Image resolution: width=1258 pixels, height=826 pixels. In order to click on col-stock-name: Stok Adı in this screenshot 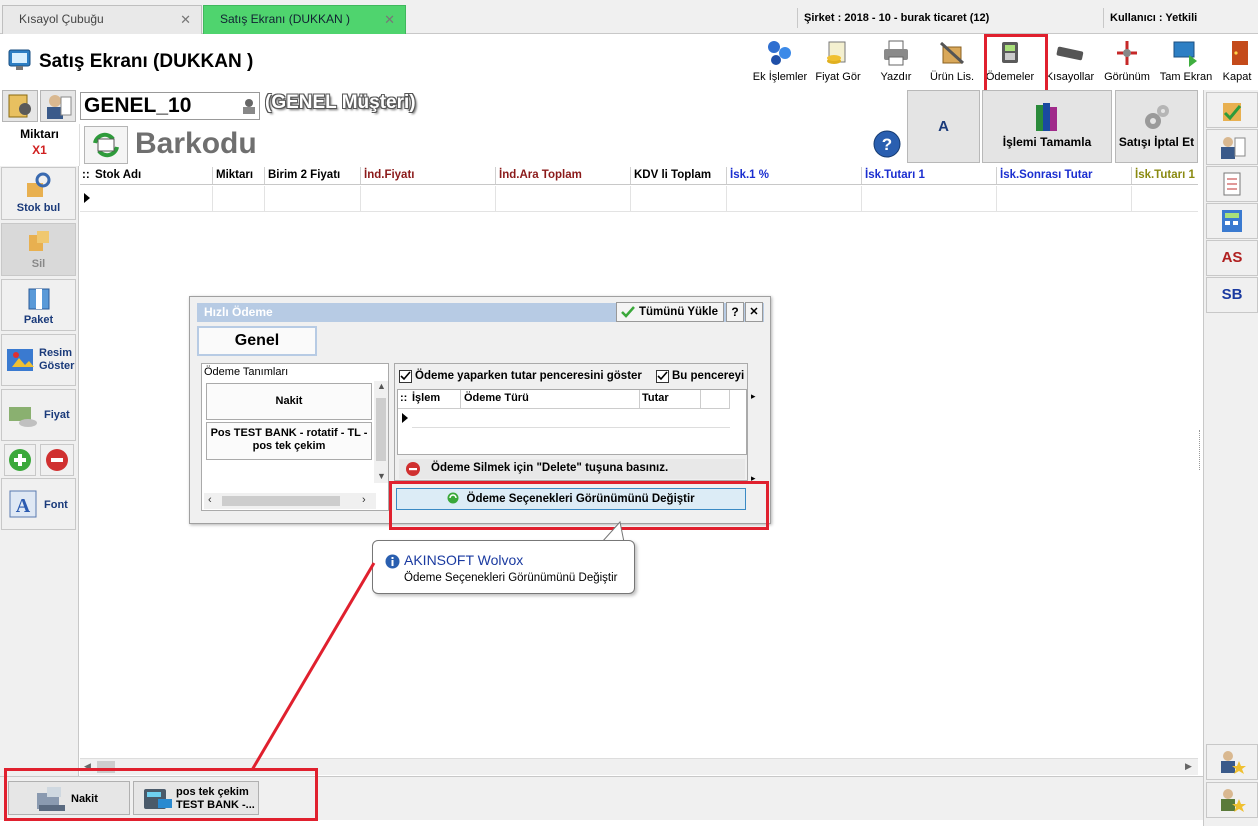, I will do `click(152, 175)`.